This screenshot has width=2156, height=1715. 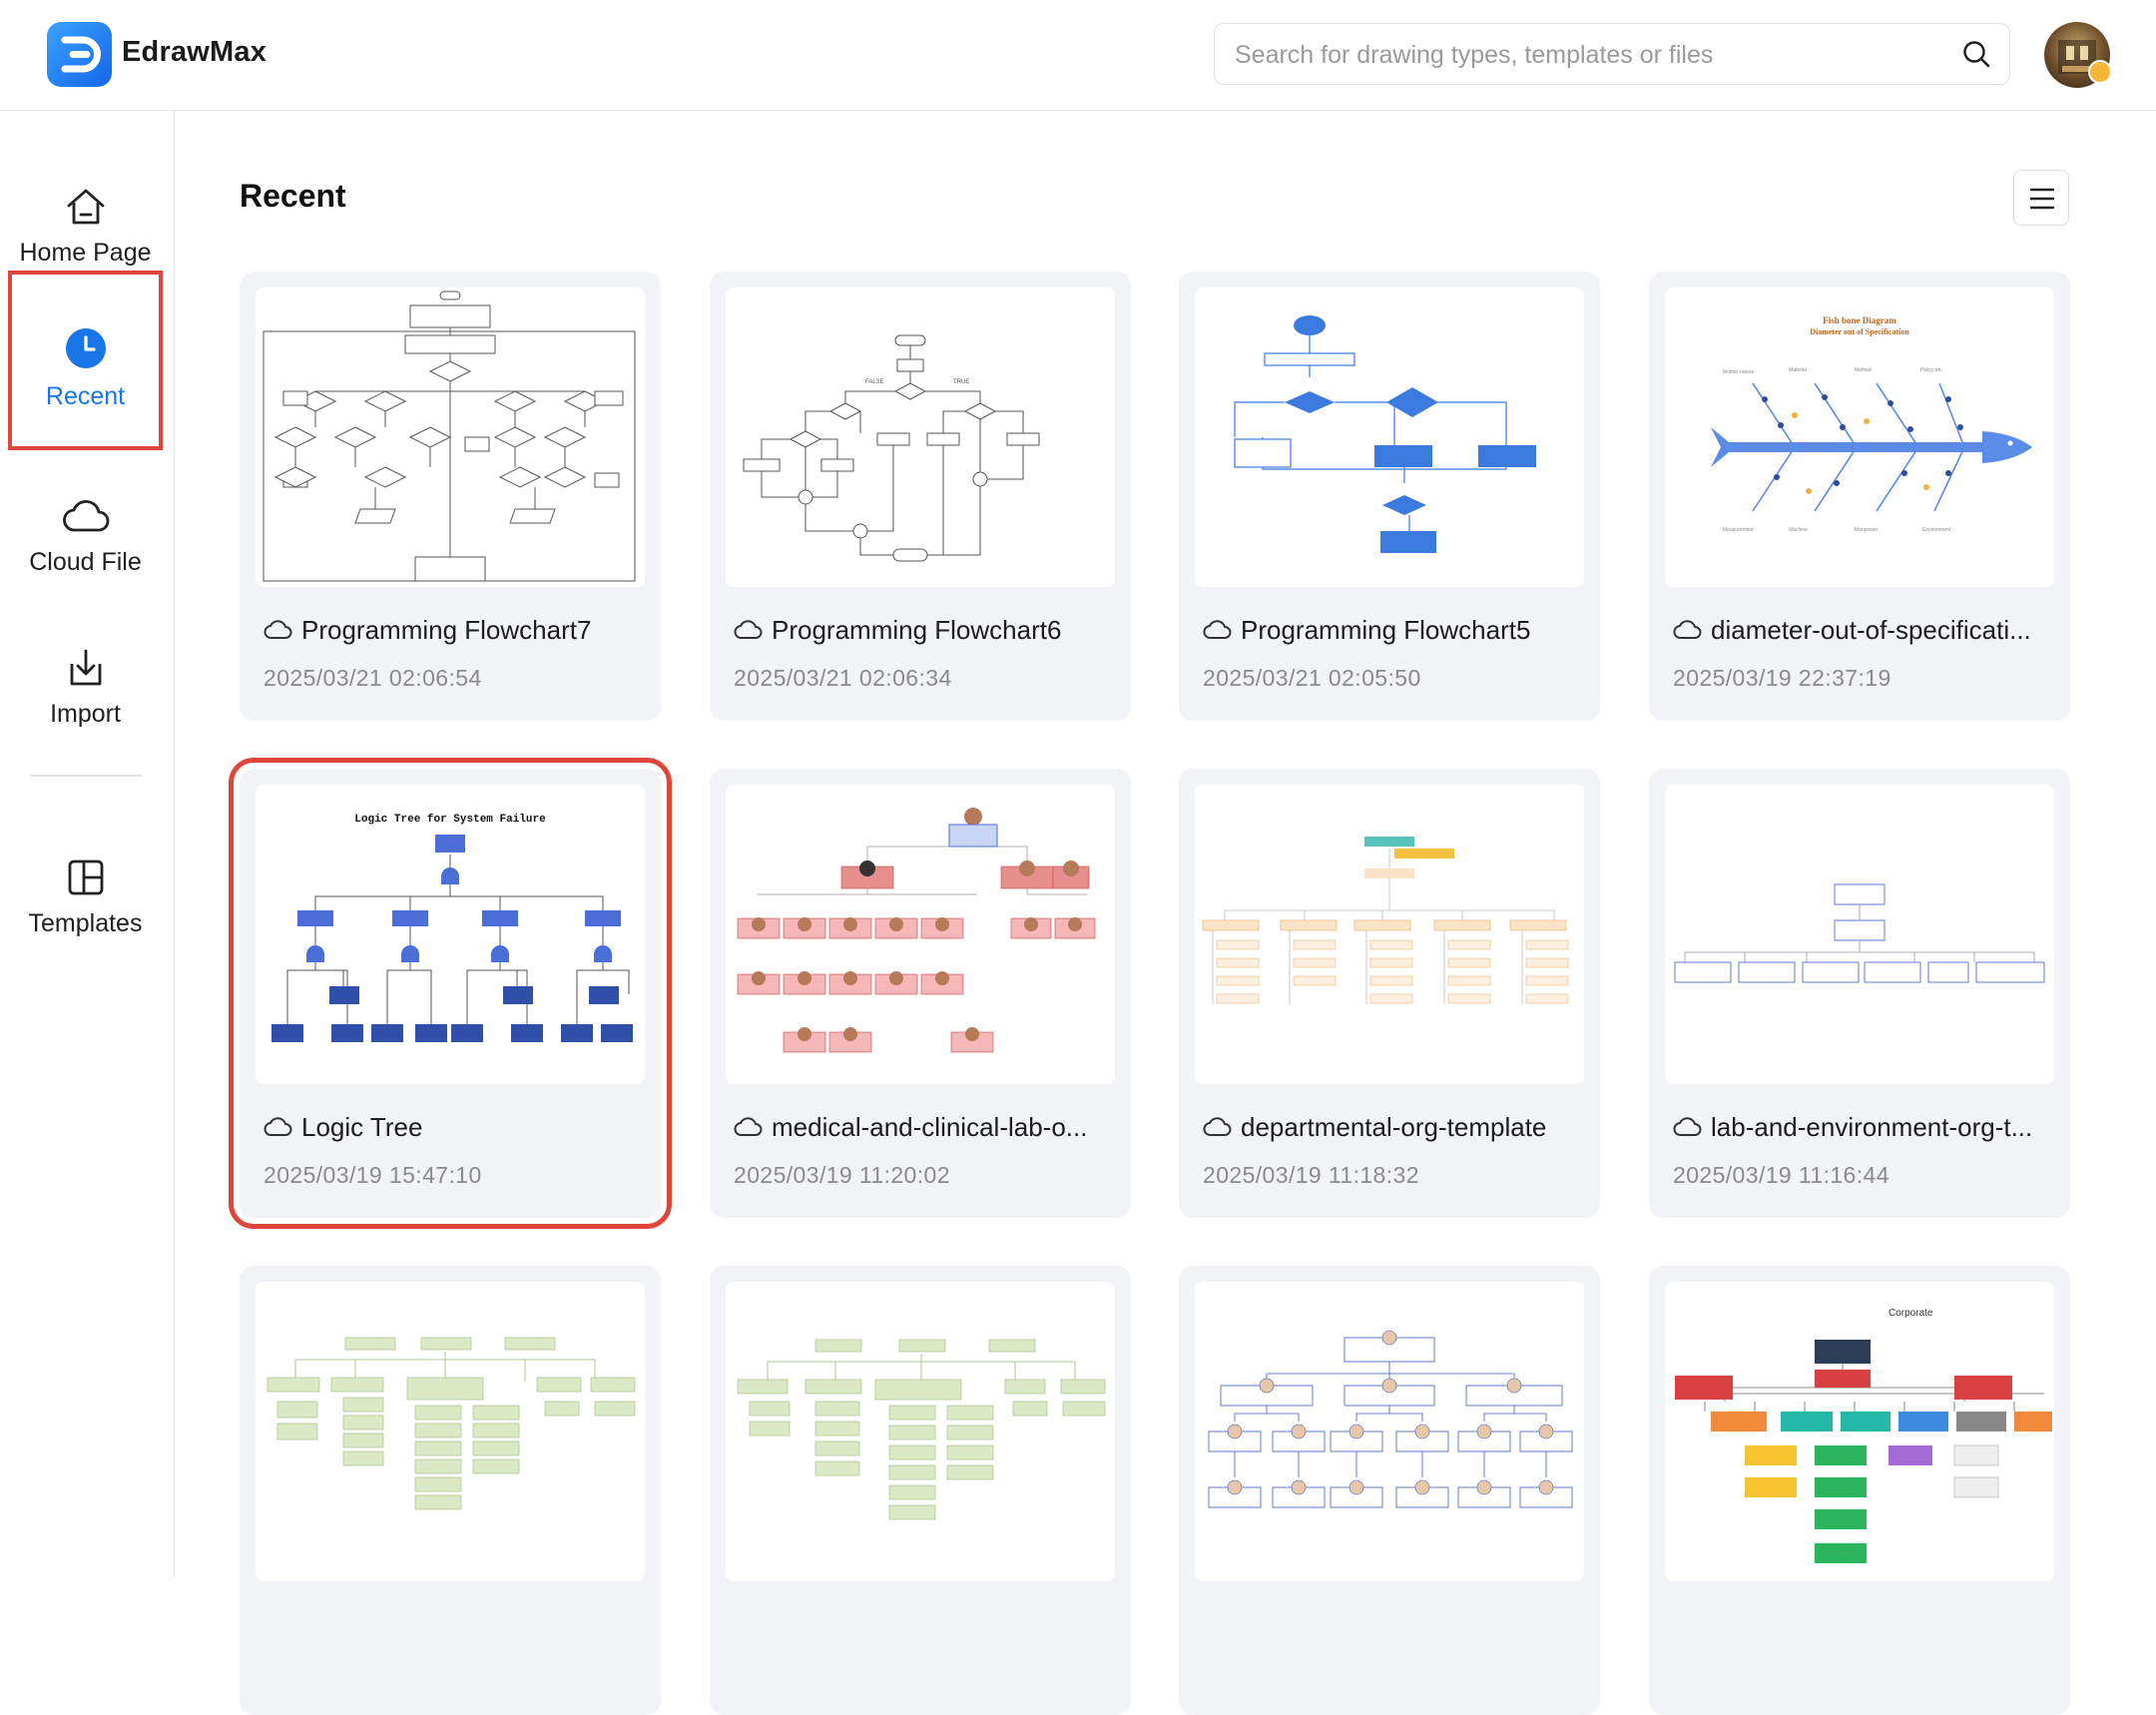 What do you see at coordinates (2042, 201) in the screenshot?
I see `list-view-icon` at bounding box center [2042, 201].